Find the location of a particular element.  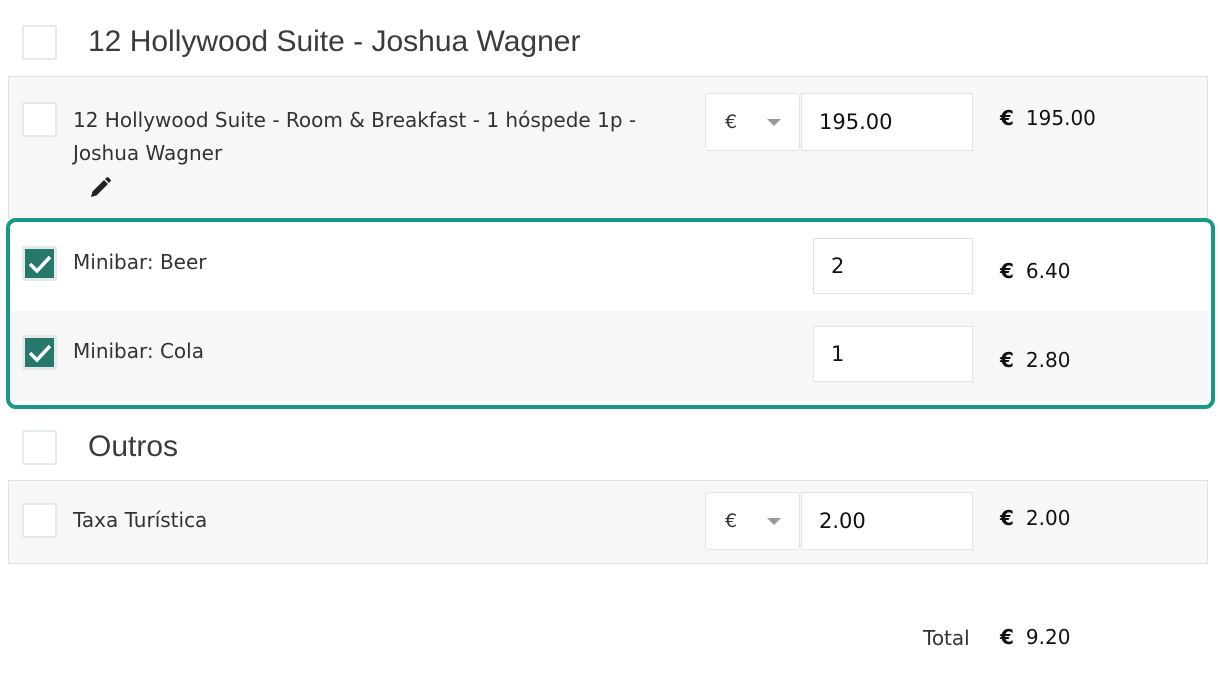

group-title-hollywood-suite: 12 Hollywood Suite - Joshua Wagner is located at coordinates (334, 41).